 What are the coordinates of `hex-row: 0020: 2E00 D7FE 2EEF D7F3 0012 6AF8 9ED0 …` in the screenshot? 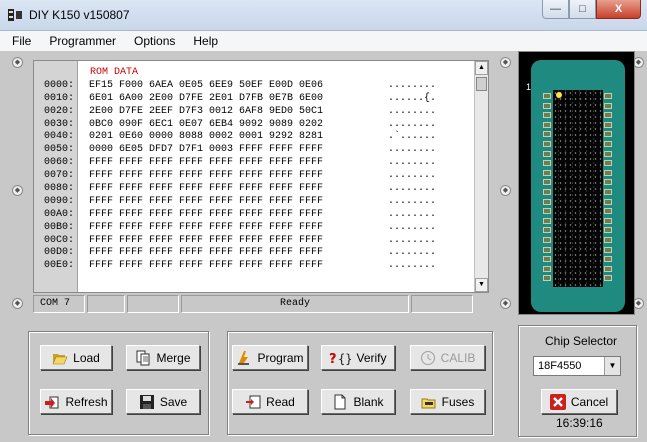 It's located at (254, 112).